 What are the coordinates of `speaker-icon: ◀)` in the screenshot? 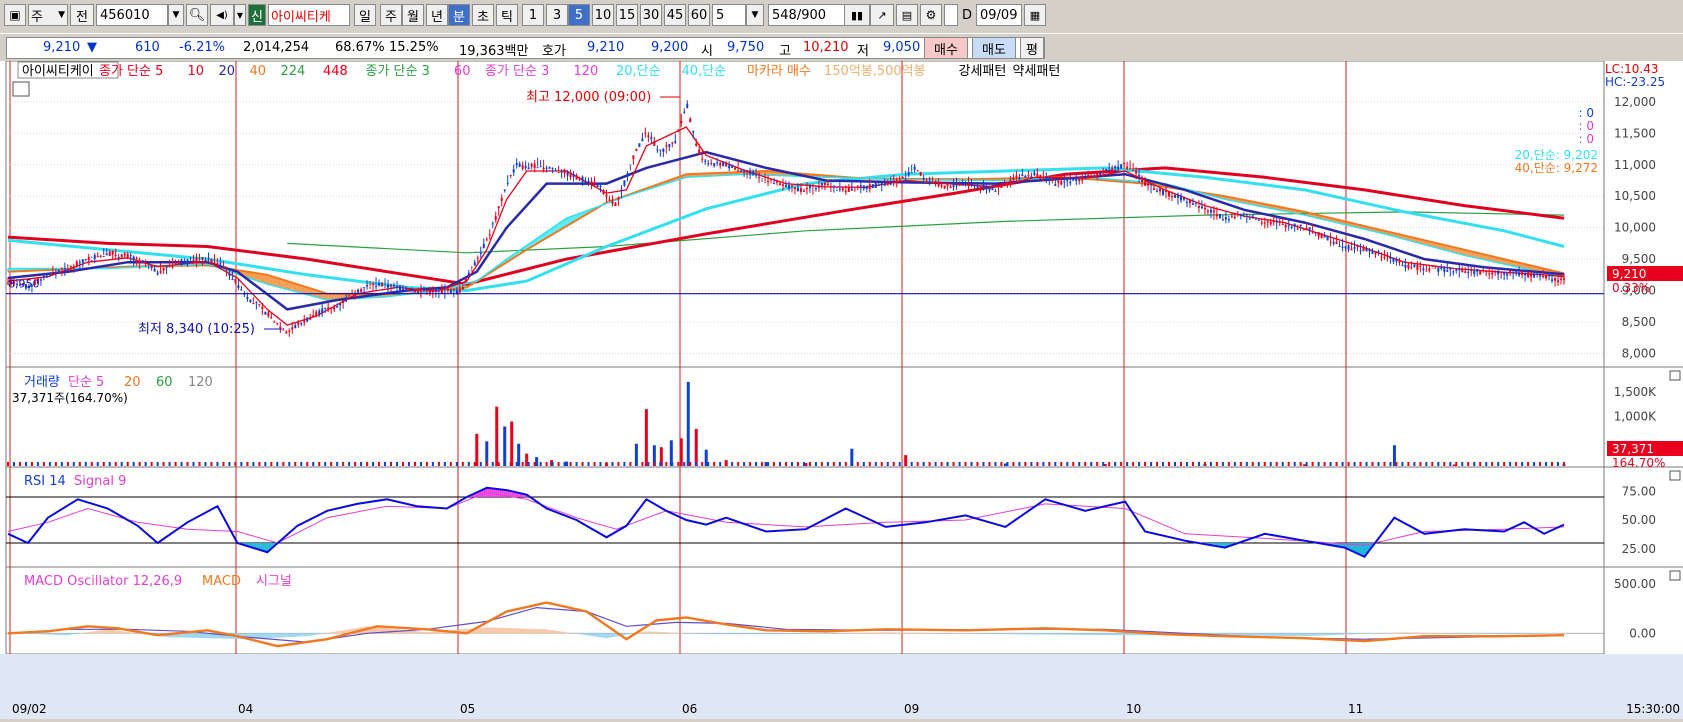 It's located at (222, 15).